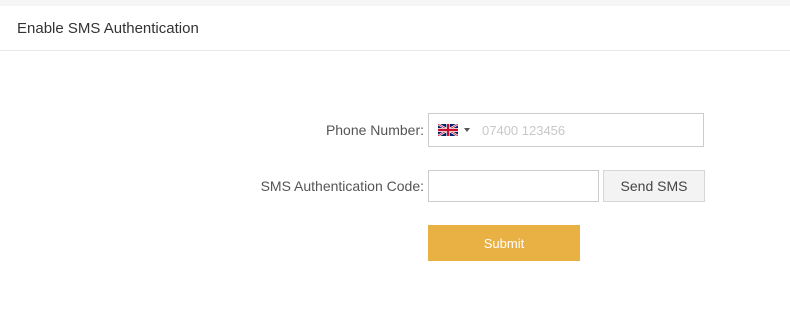 The image size is (790, 320). I want to click on chevron-down-icon, so click(467, 130).